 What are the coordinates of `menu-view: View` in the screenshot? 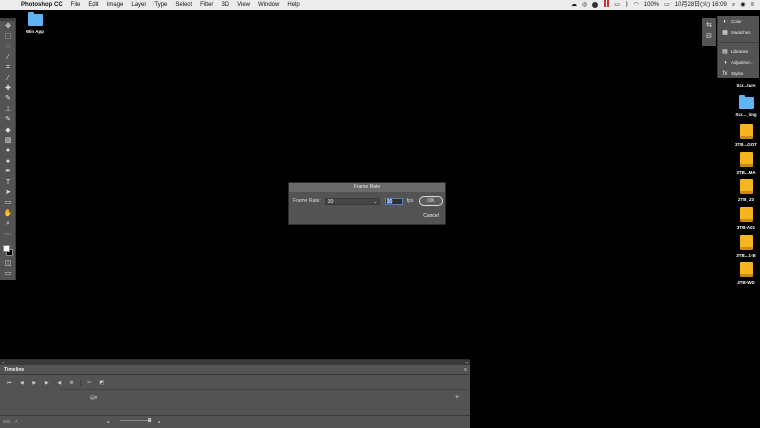 It's located at (243, 5).